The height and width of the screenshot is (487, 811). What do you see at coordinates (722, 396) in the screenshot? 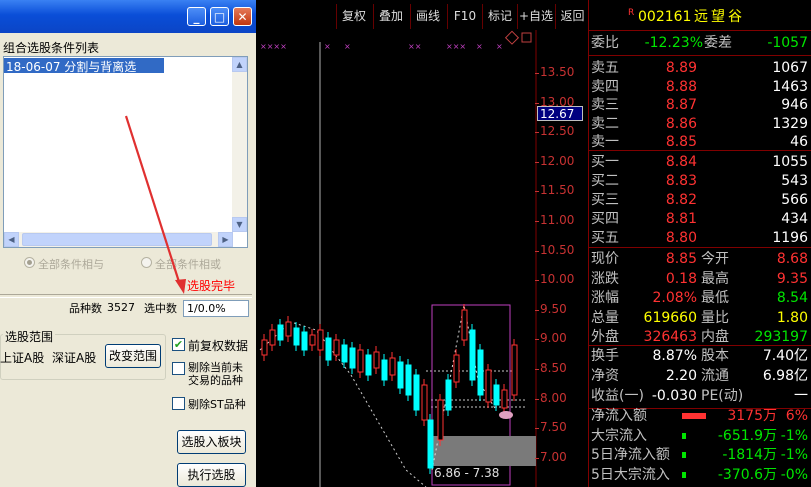
I see `fundamental-label-2: PE(动)` at bounding box center [722, 396].